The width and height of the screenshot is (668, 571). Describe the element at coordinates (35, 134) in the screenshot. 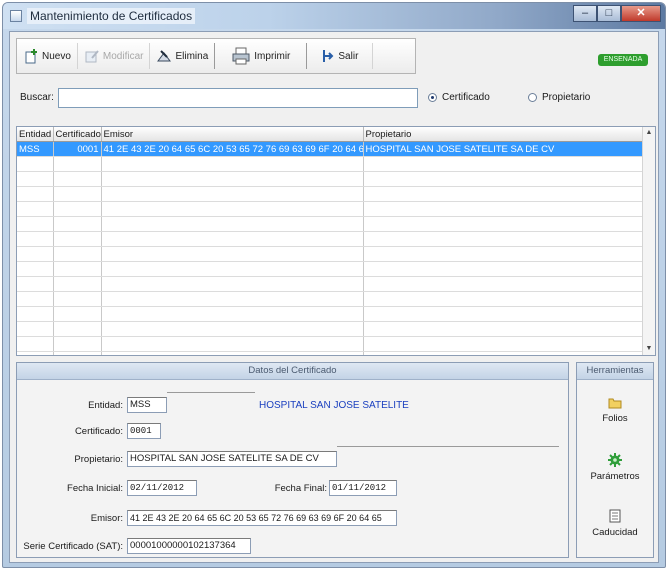

I see `column-header-entidad: Entidad` at that location.